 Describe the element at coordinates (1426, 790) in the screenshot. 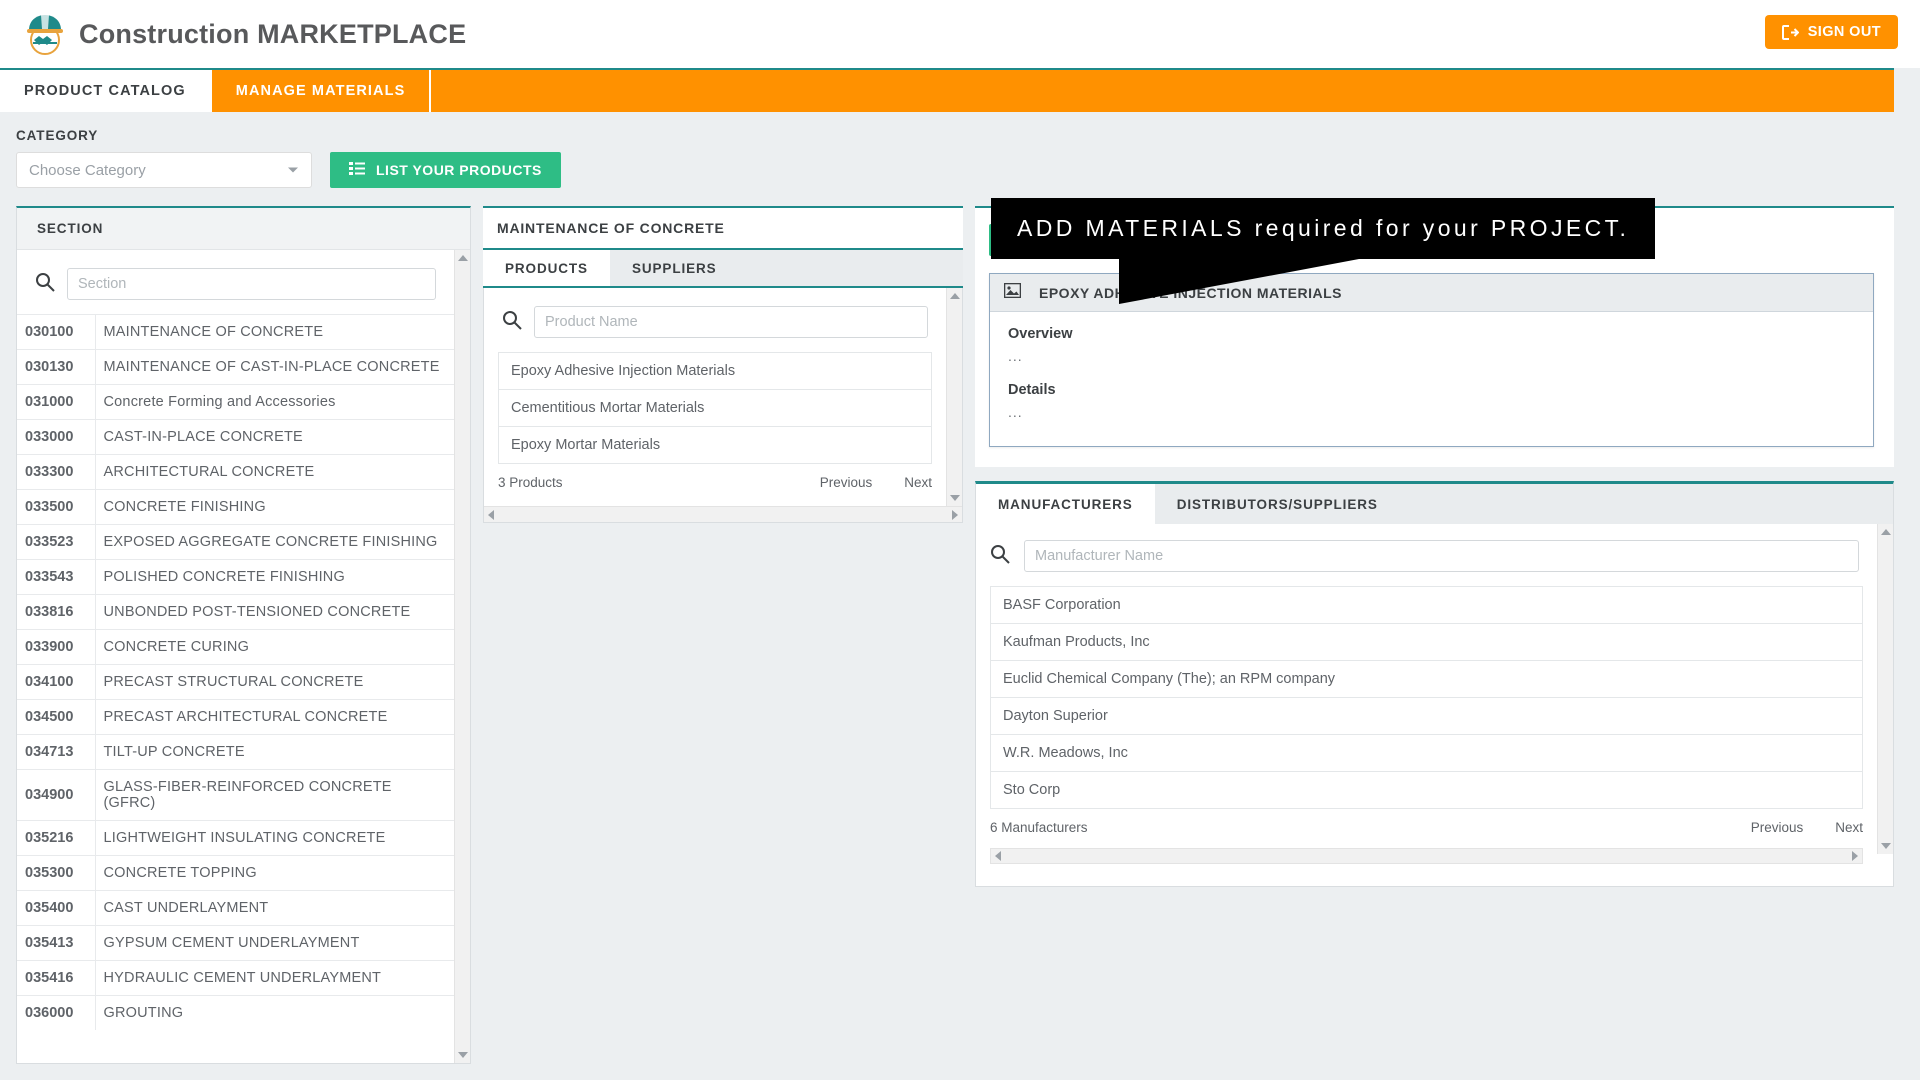

I see `list-item: Sto Corp` at that location.